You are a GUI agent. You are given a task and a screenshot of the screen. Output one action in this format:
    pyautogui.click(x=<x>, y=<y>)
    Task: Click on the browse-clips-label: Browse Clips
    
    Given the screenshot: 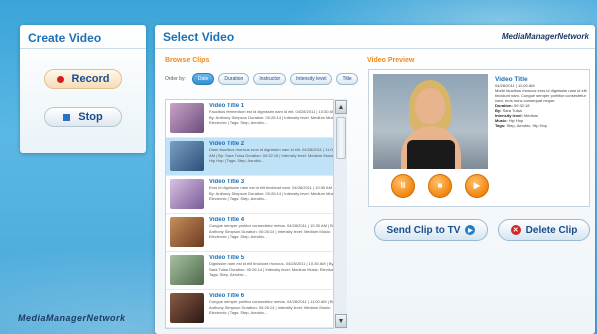 What is the action you would take?
    pyautogui.click(x=187, y=60)
    